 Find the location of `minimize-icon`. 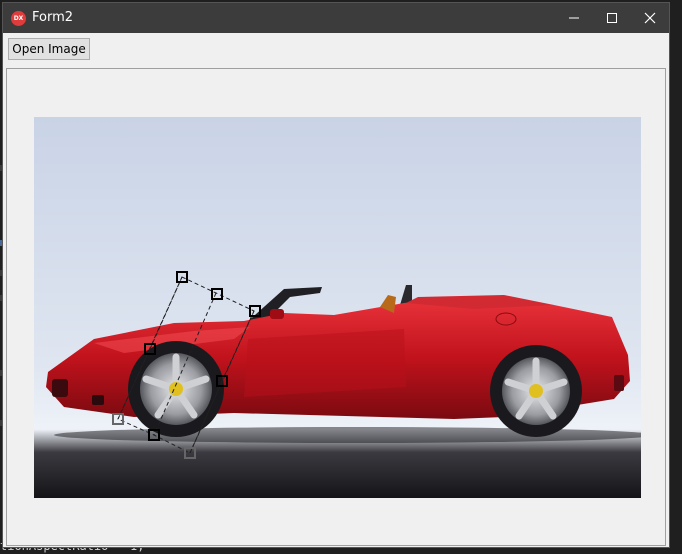

minimize-icon is located at coordinates (574, 18).